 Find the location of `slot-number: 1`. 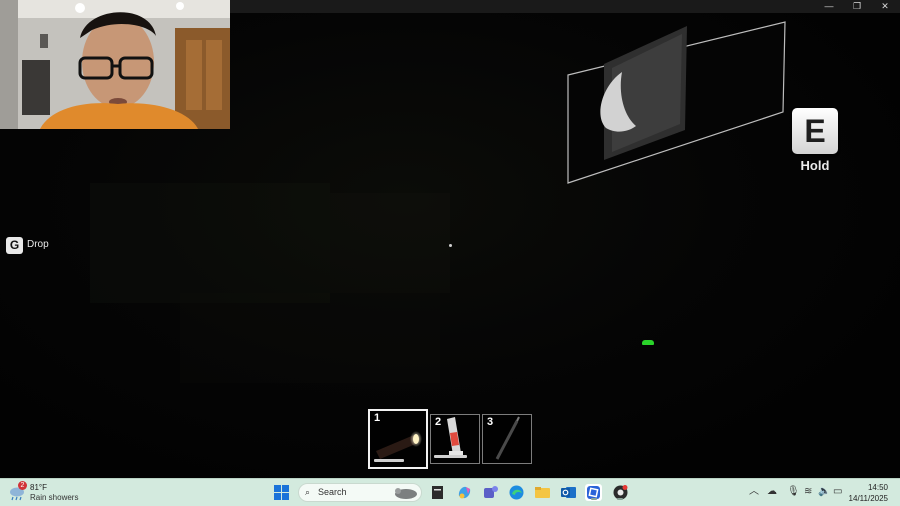

slot-number: 1 is located at coordinates (377, 418).